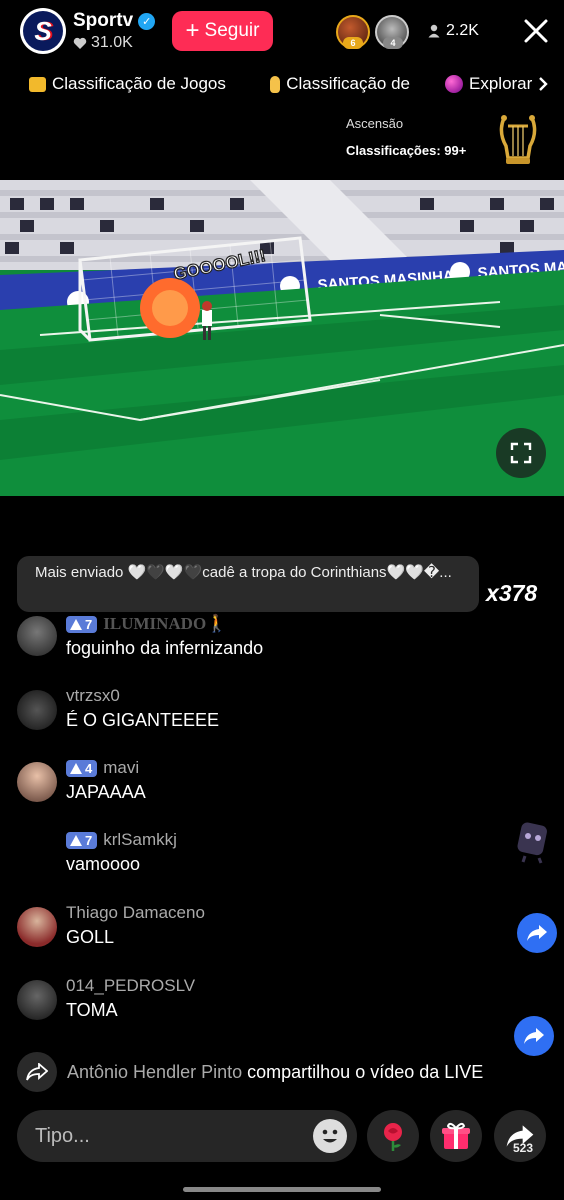 The height and width of the screenshot is (1200, 564). Describe the element at coordinates (143, 720) in the screenshot. I see `chat-text: É O GIGANTEEEE` at that location.